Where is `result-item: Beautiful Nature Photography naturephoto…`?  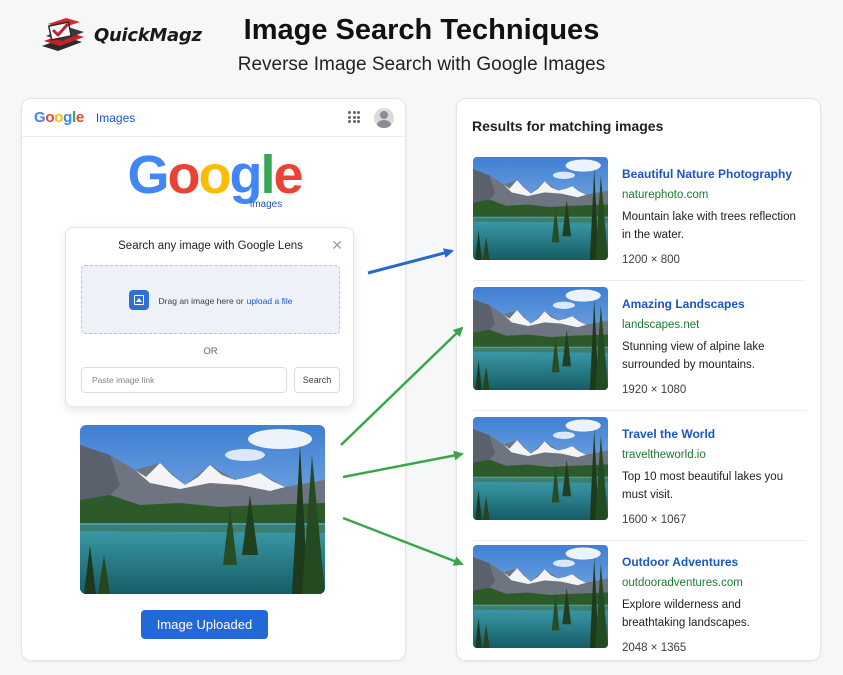 result-item: Beautiful Nature Photography naturephoto… is located at coordinates (639, 219).